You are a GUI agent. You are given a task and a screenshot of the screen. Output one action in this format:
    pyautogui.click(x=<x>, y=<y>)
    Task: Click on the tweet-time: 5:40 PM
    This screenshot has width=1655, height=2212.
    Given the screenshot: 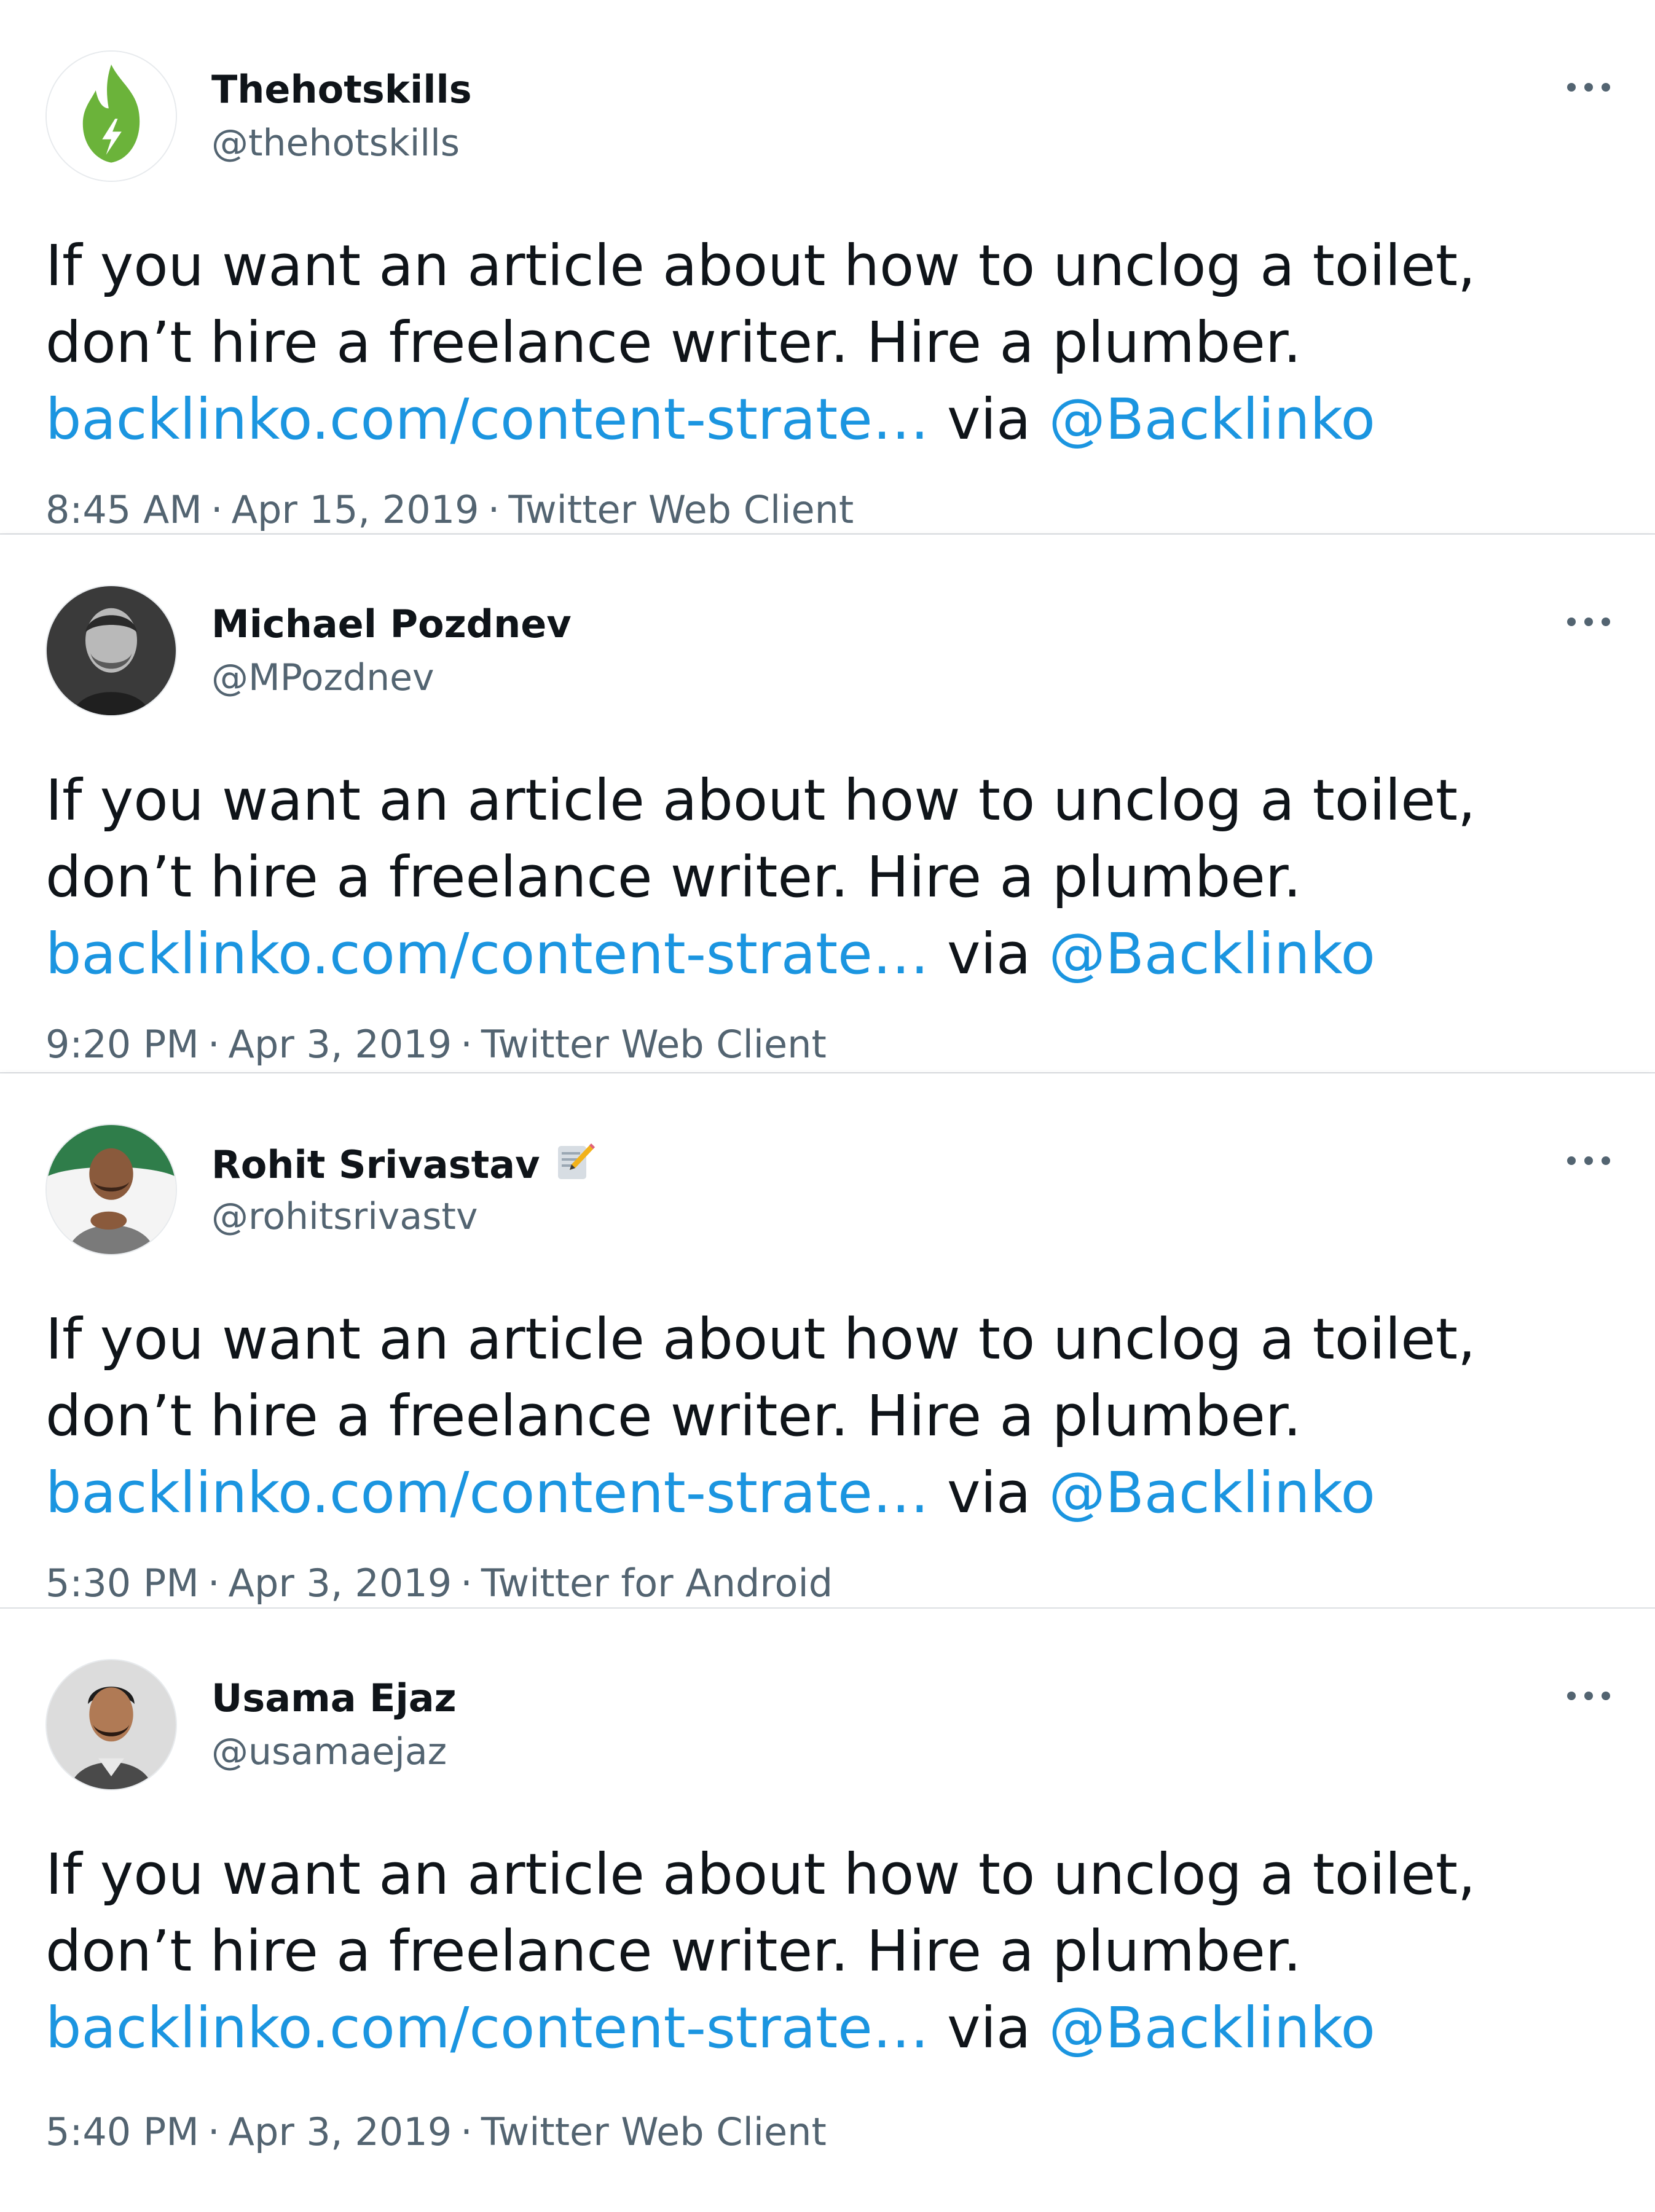 What is the action you would take?
    pyautogui.click(x=122, y=2131)
    